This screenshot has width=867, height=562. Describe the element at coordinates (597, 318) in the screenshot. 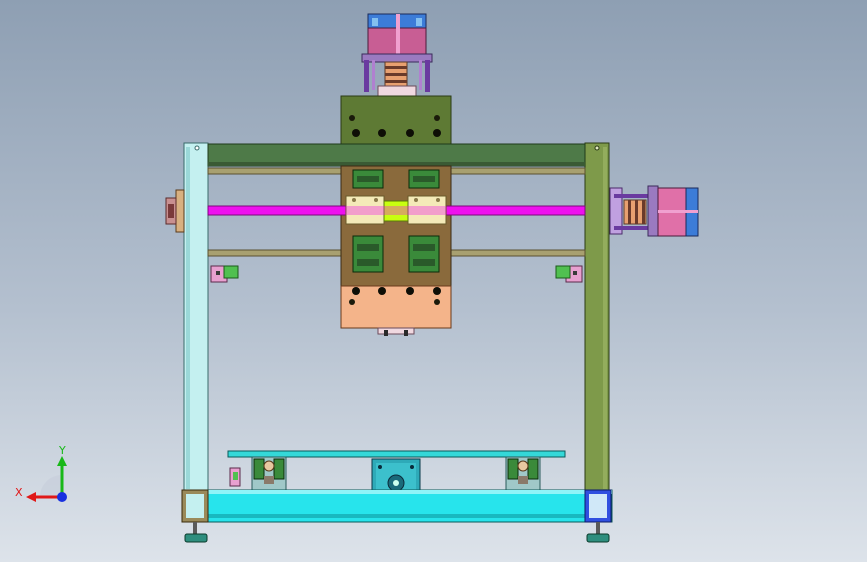

I see `frame-right-upright` at that location.